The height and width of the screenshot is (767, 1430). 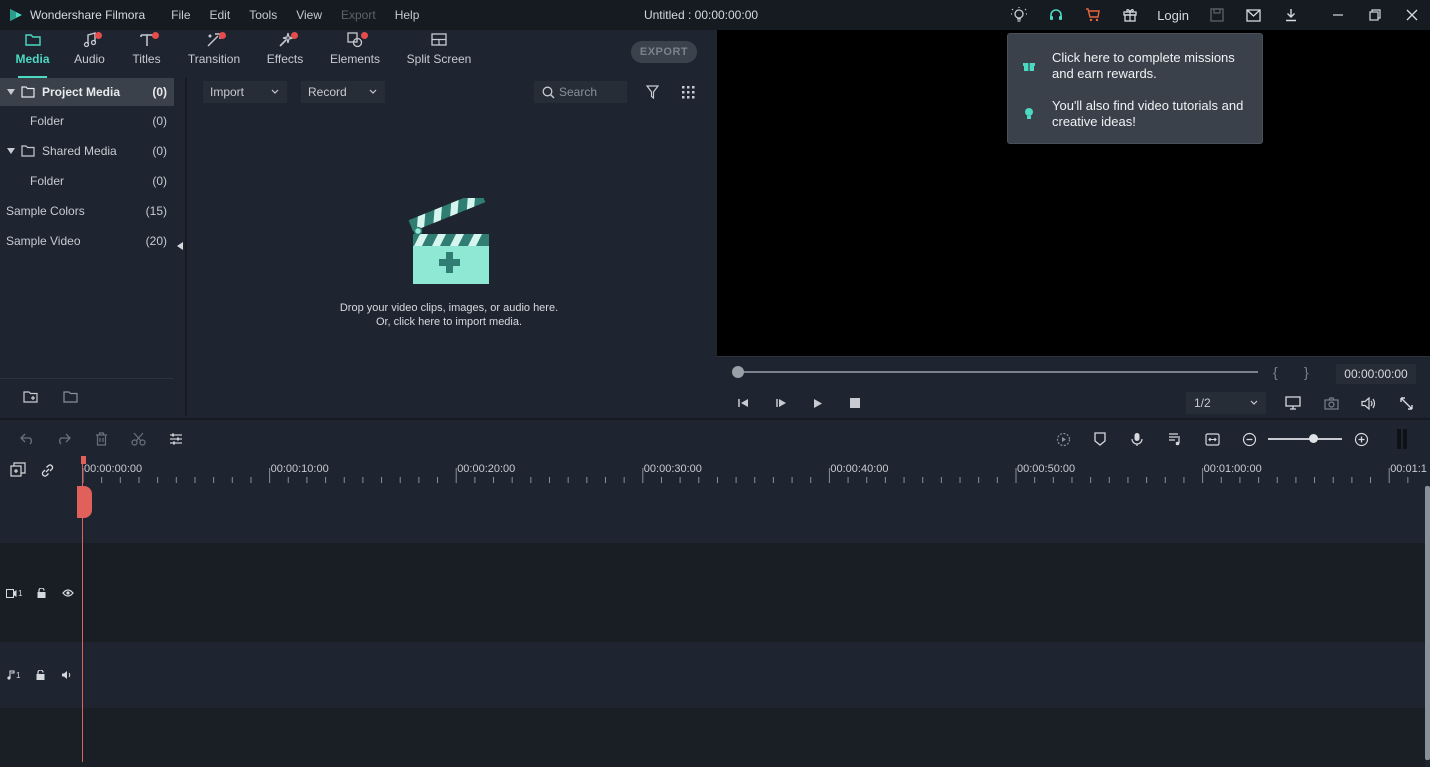 What do you see at coordinates (1406, 403) in the screenshot?
I see `fullscreen-button` at bounding box center [1406, 403].